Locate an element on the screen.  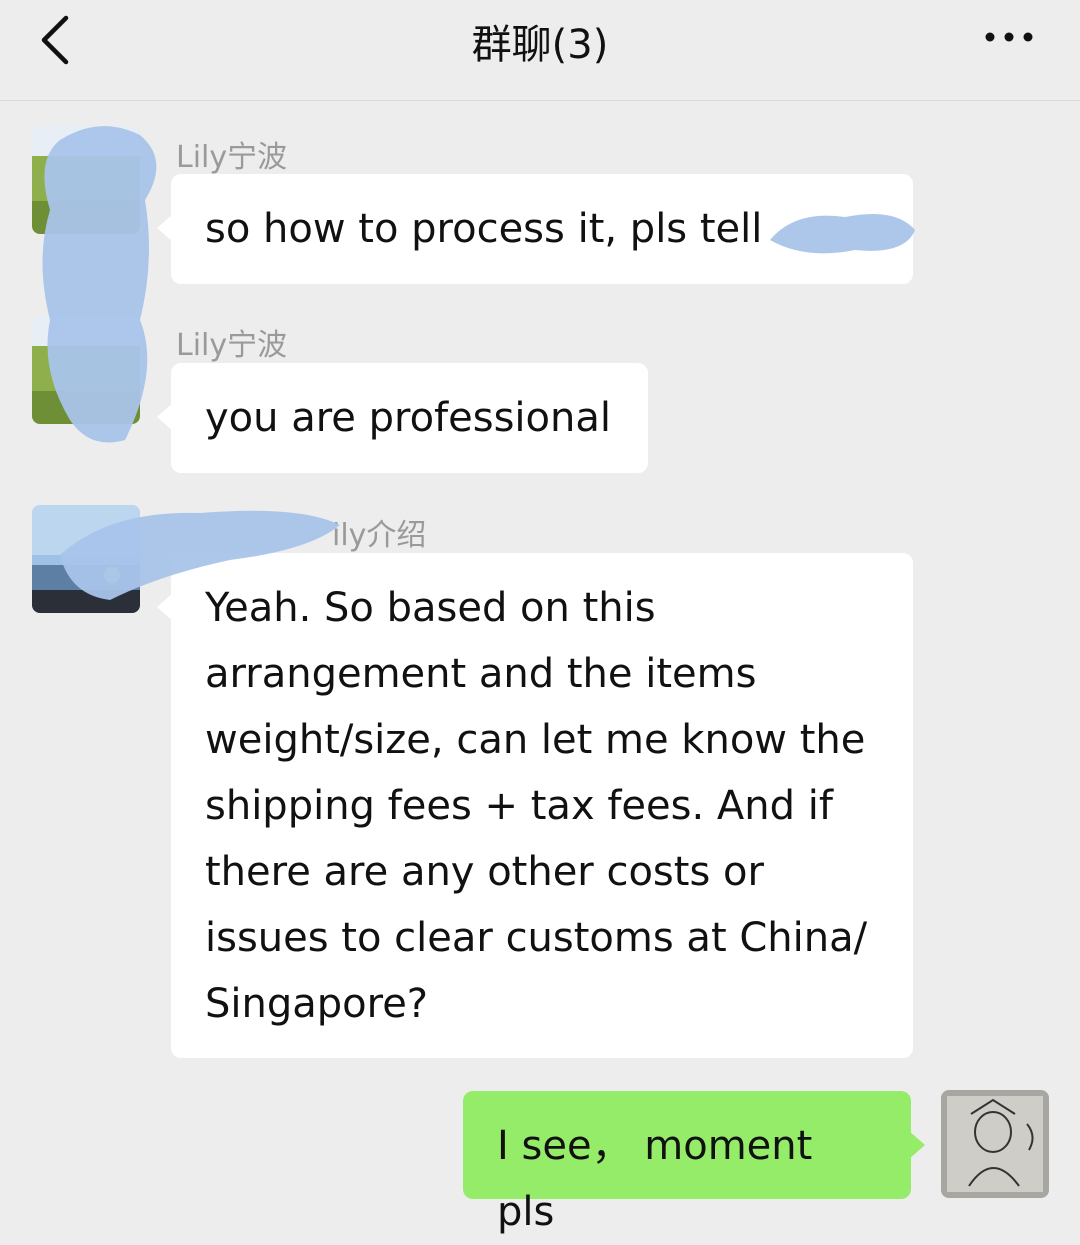
sender-name: ily介绍 is located at coordinates (379, 535).